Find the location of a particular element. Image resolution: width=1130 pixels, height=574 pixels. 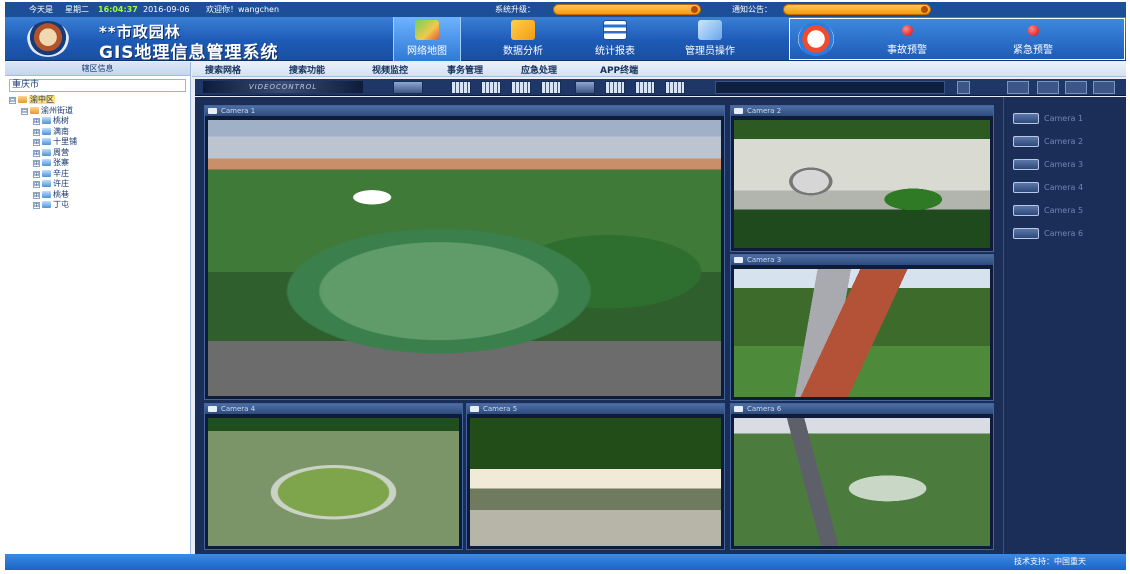

notice-field is located at coordinates (857, 9).